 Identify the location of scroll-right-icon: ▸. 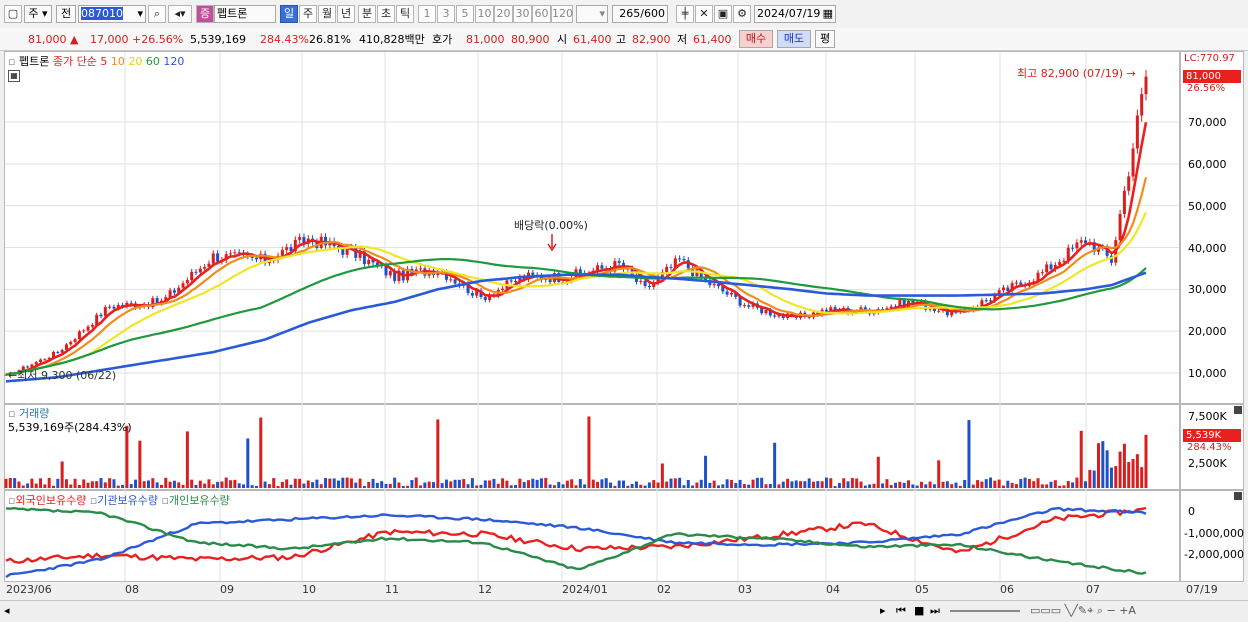
(883, 610).